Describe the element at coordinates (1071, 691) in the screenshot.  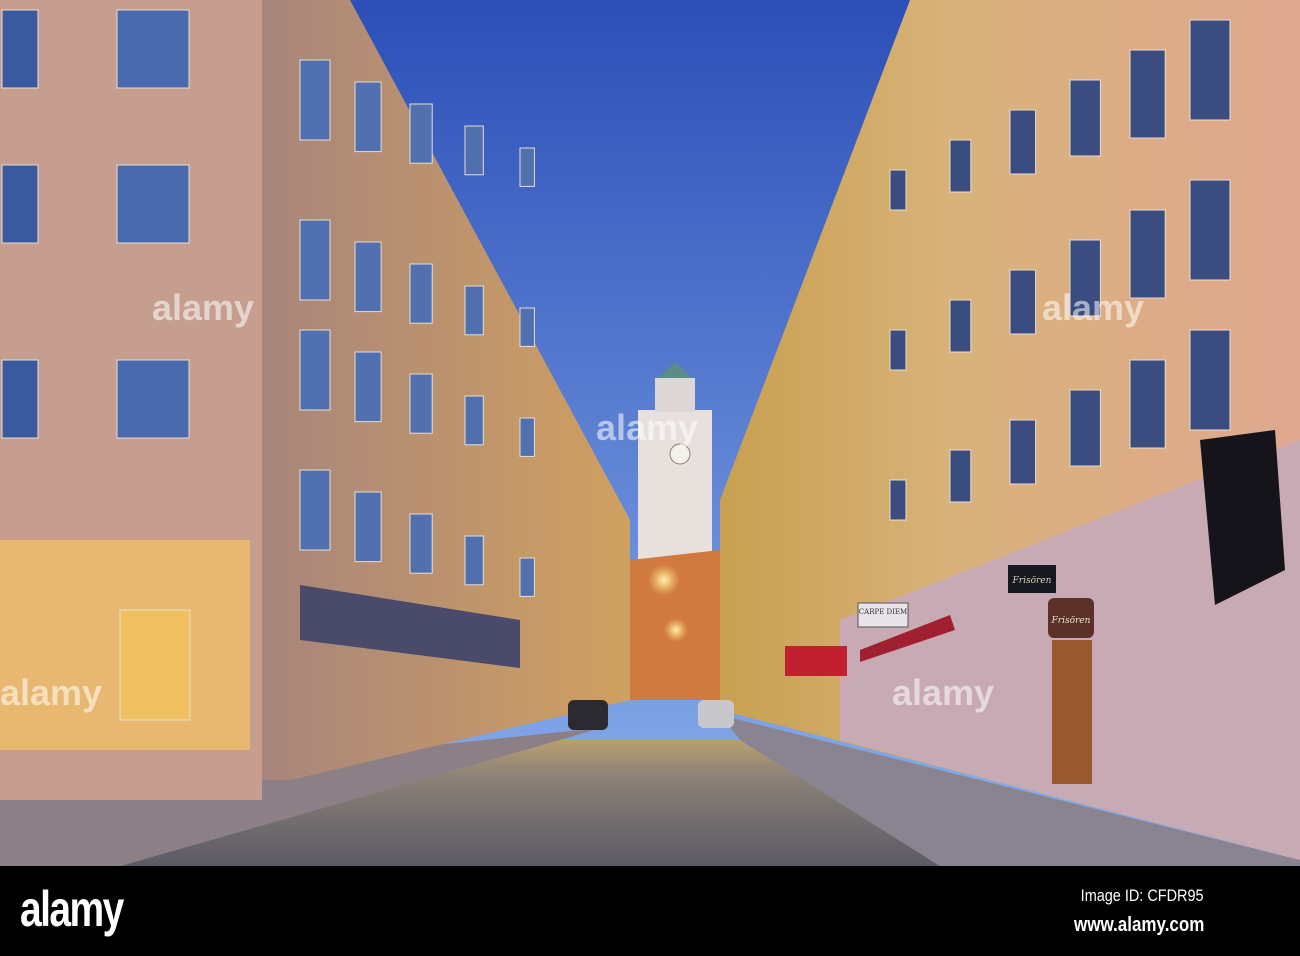
I see `salon-door: Frisören` at that location.